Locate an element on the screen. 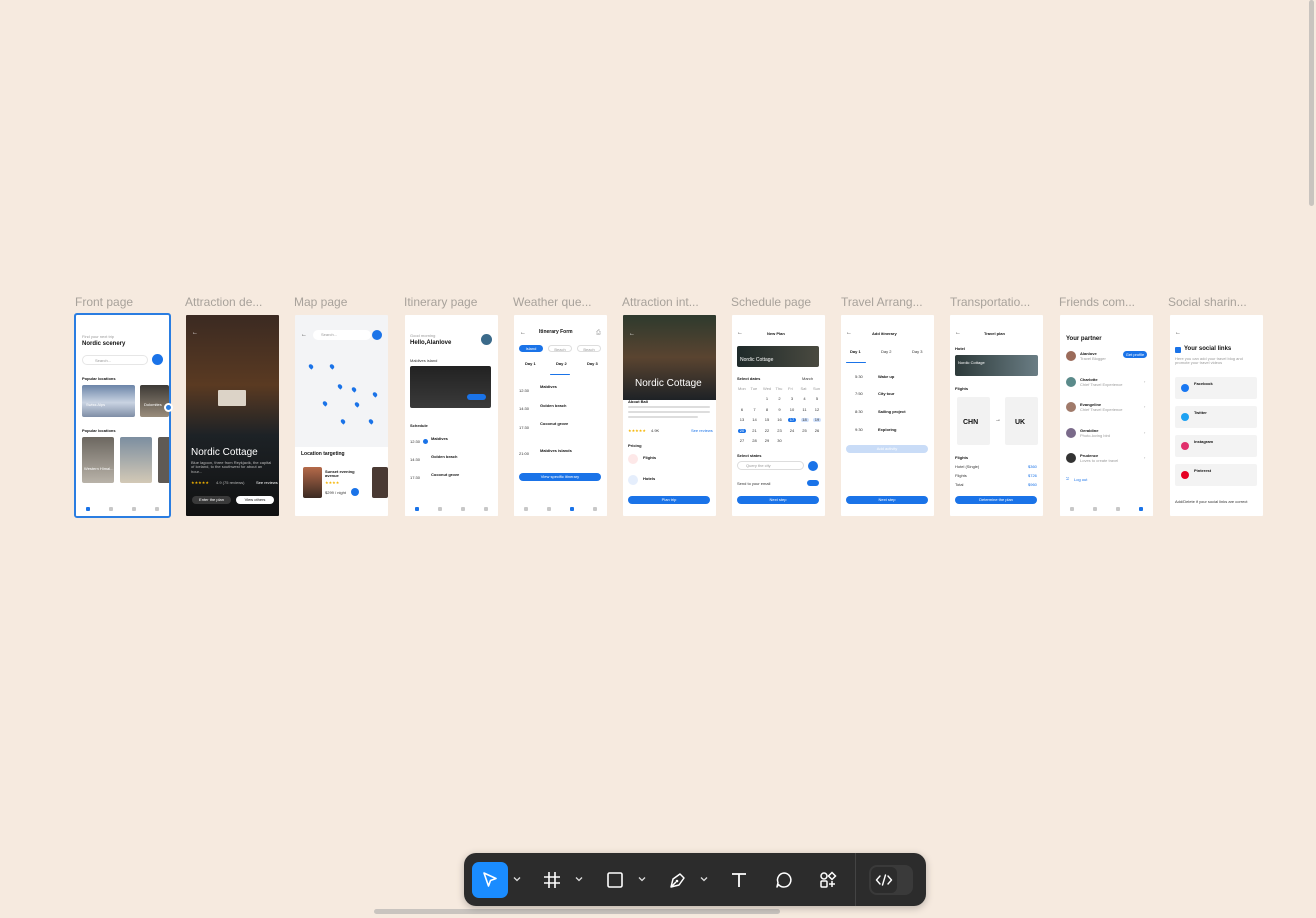  calendar-day: 17 is located at coordinates (792, 420).